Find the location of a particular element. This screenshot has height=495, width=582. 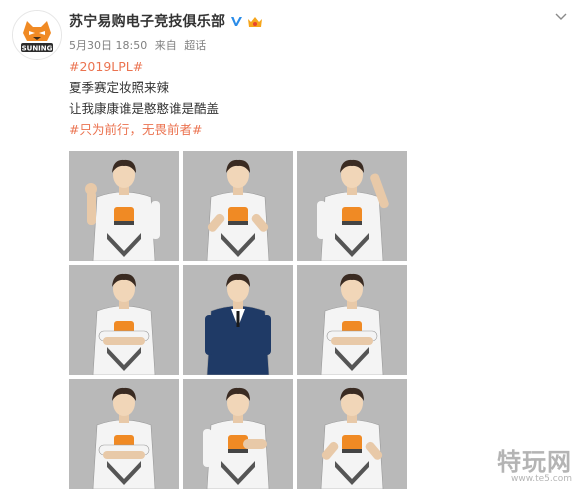

watermark-url: www.te5.com is located at coordinates (541, 479).